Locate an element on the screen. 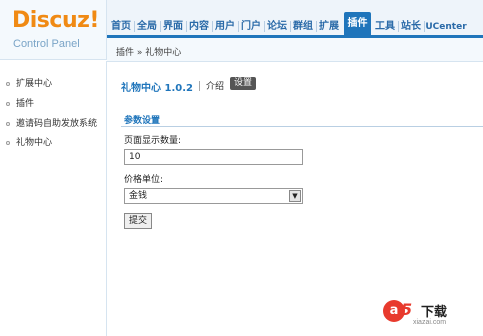 Image resolution: width=483 pixels, height=336 pixels. nav-item-plugins: 插件 is located at coordinates (357, 24).